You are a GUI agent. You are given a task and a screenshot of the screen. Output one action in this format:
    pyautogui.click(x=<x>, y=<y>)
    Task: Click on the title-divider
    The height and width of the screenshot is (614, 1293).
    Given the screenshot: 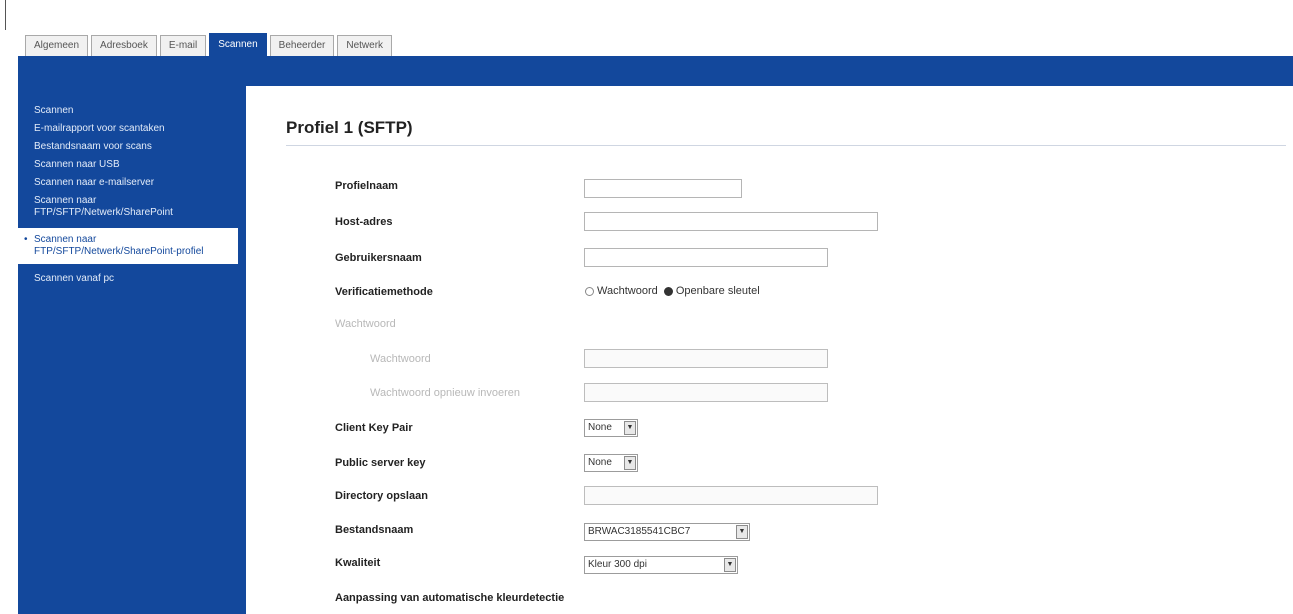 What is the action you would take?
    pyautogui.click(x=786, y=145)
    